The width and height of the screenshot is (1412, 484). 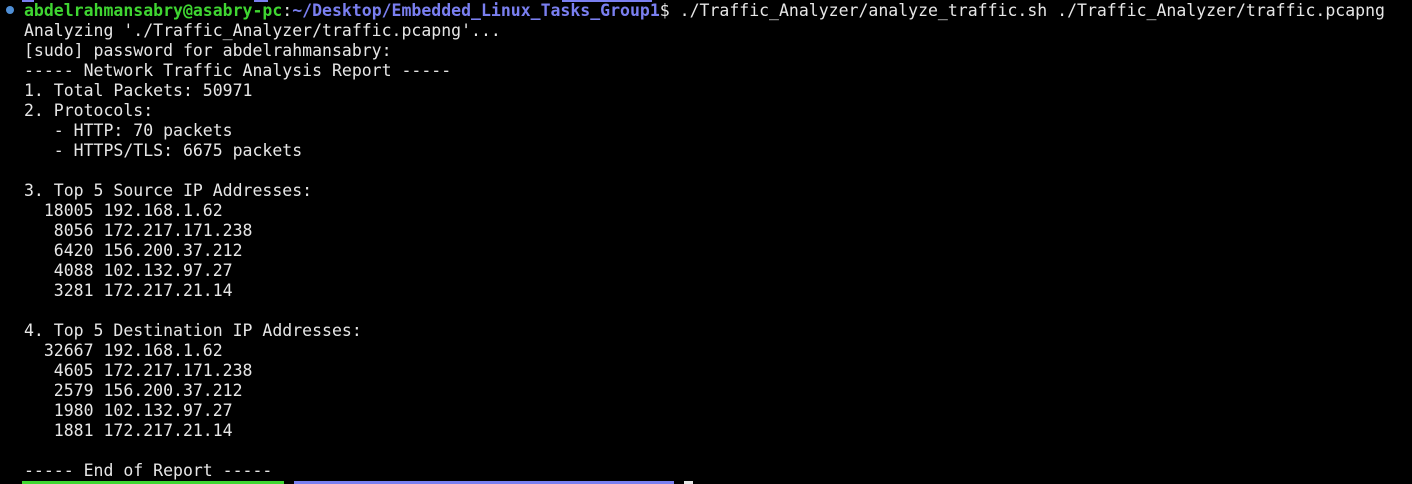 I want to click on source-ip-row: 18005 192.168.1.62, so click(x=123, y=210).